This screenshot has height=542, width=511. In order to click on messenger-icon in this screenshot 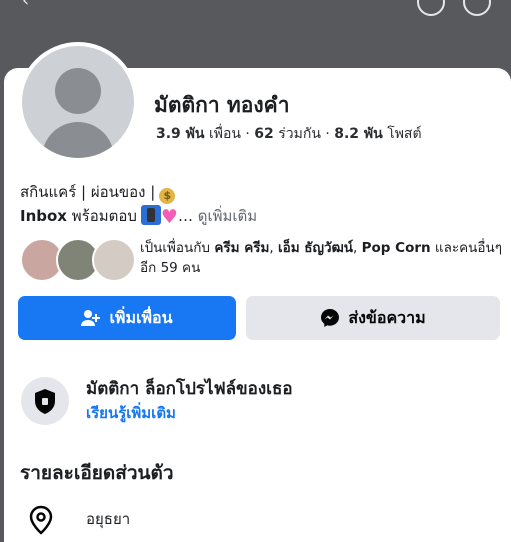, I will do `click(330, 318)`.